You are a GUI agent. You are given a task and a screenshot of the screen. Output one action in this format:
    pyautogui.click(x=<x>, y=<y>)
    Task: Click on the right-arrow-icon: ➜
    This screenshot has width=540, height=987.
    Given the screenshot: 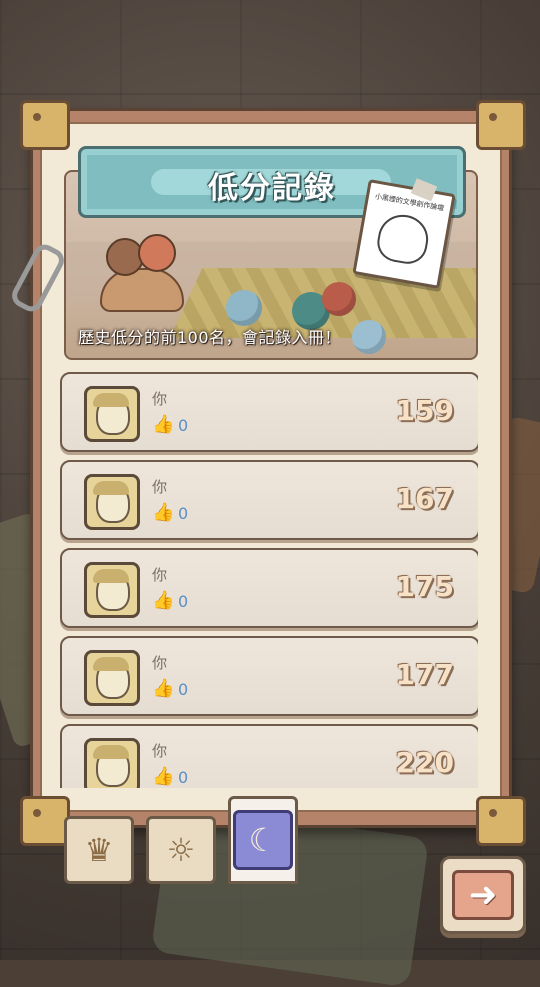 What is the action you would take?
    pyautogui.click(x=483, y=895)
    